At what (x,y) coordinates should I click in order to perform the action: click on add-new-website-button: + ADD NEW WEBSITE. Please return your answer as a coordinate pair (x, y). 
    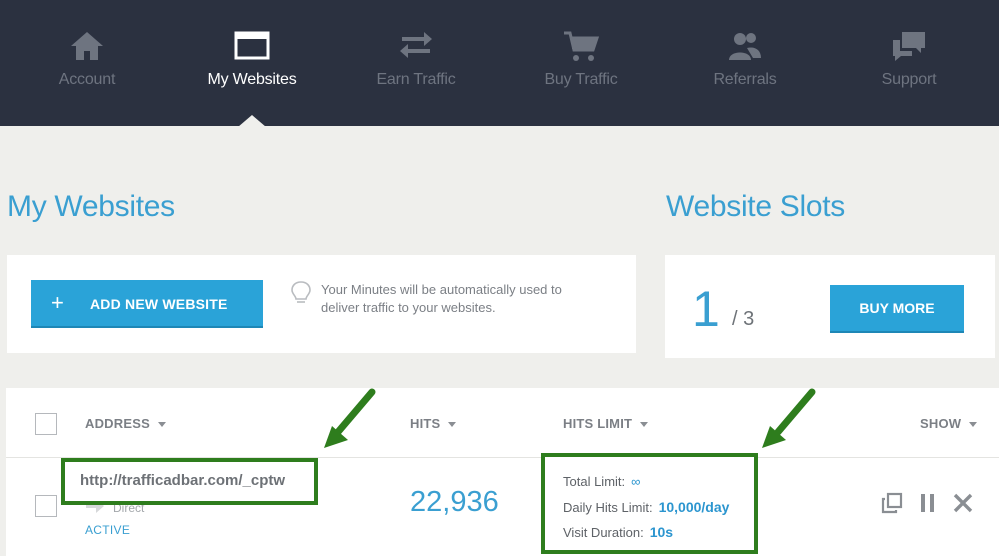
    Looking at the image, I should click on (147, 304).